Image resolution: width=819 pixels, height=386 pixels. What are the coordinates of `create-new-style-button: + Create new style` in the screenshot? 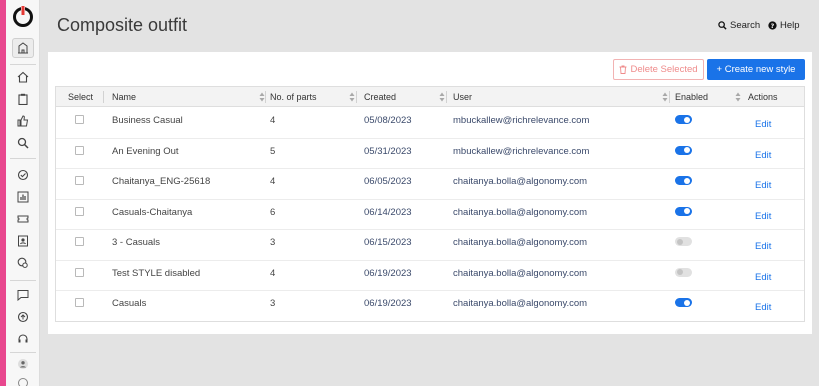 It's located at (756, 69).